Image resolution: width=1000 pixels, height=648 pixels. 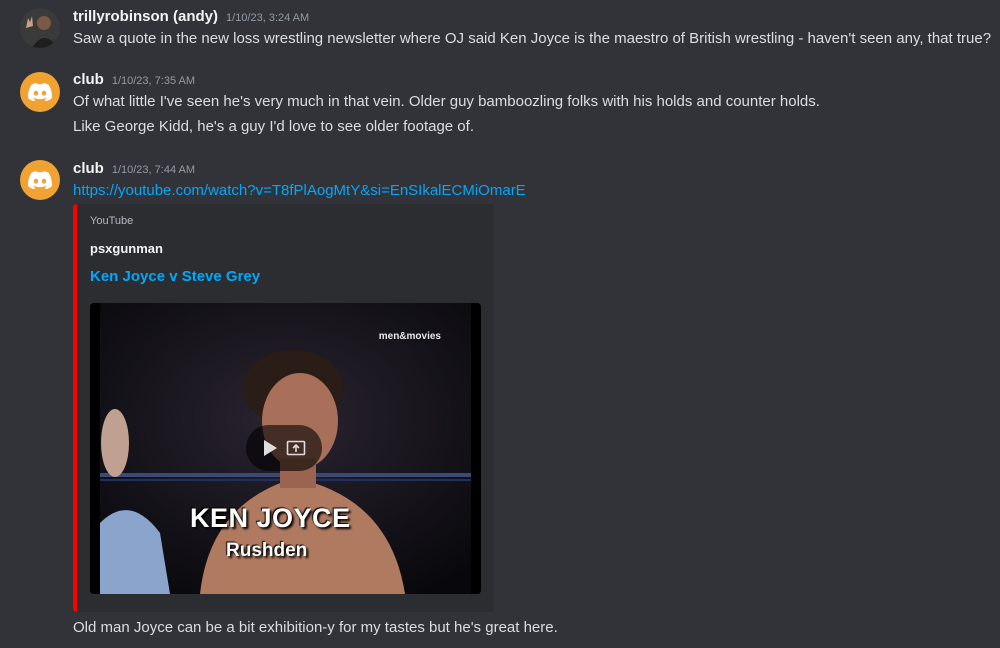 I want to click on video-caption-town: Rushden, so click(x=267, y=550).